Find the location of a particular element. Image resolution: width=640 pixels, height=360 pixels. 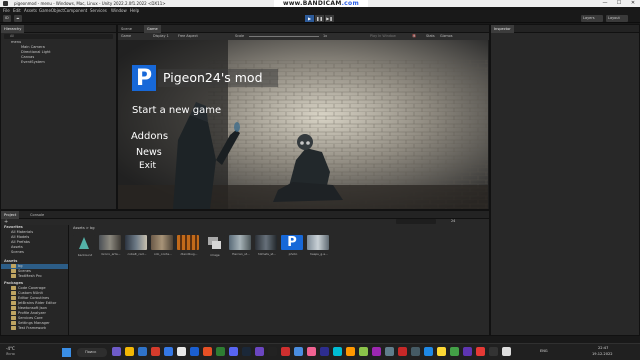

layout-dropdown: Layout is located at coordinates (617, 18).